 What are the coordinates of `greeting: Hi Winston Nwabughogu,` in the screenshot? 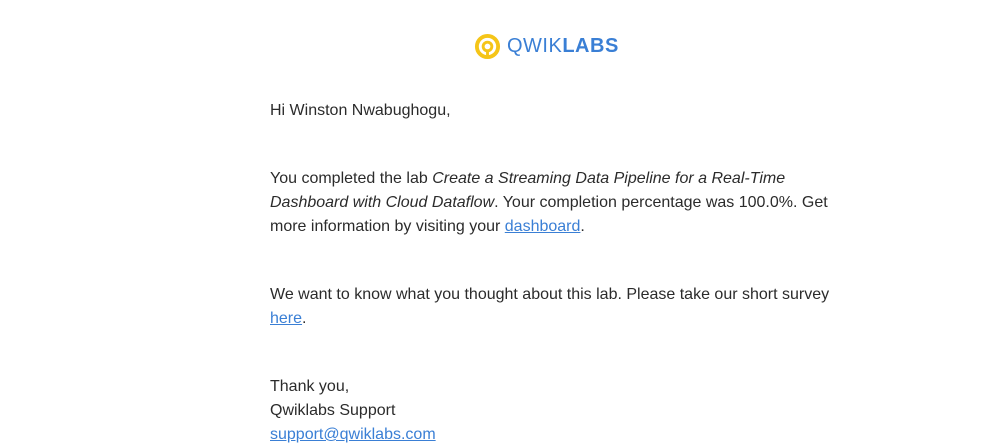 It's located at (360, 110).